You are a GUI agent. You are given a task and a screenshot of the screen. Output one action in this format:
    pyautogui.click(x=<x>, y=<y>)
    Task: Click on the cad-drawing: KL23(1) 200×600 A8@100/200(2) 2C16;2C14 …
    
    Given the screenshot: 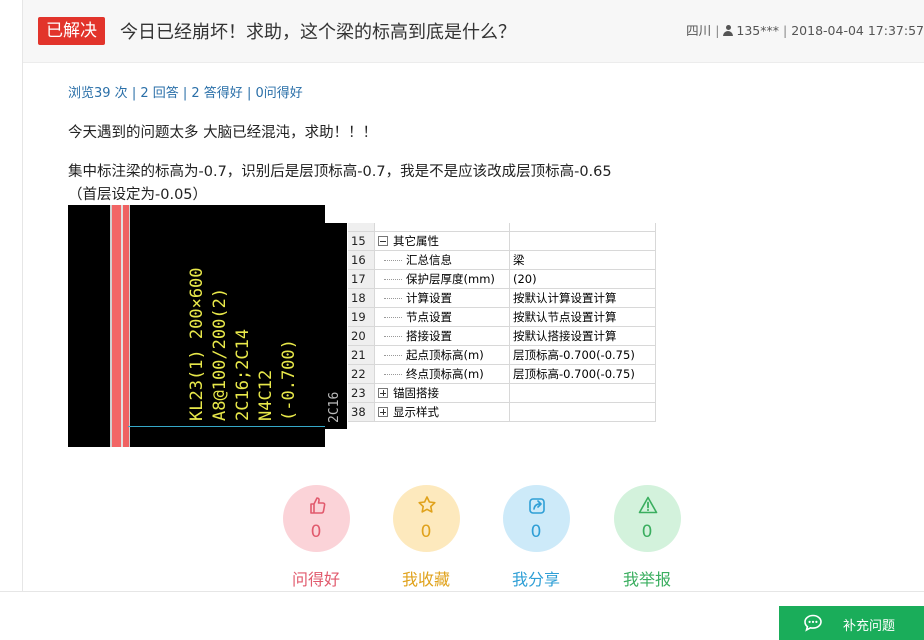 What is the action you would take?
    pyautogui.click(x=196, y=326)
    